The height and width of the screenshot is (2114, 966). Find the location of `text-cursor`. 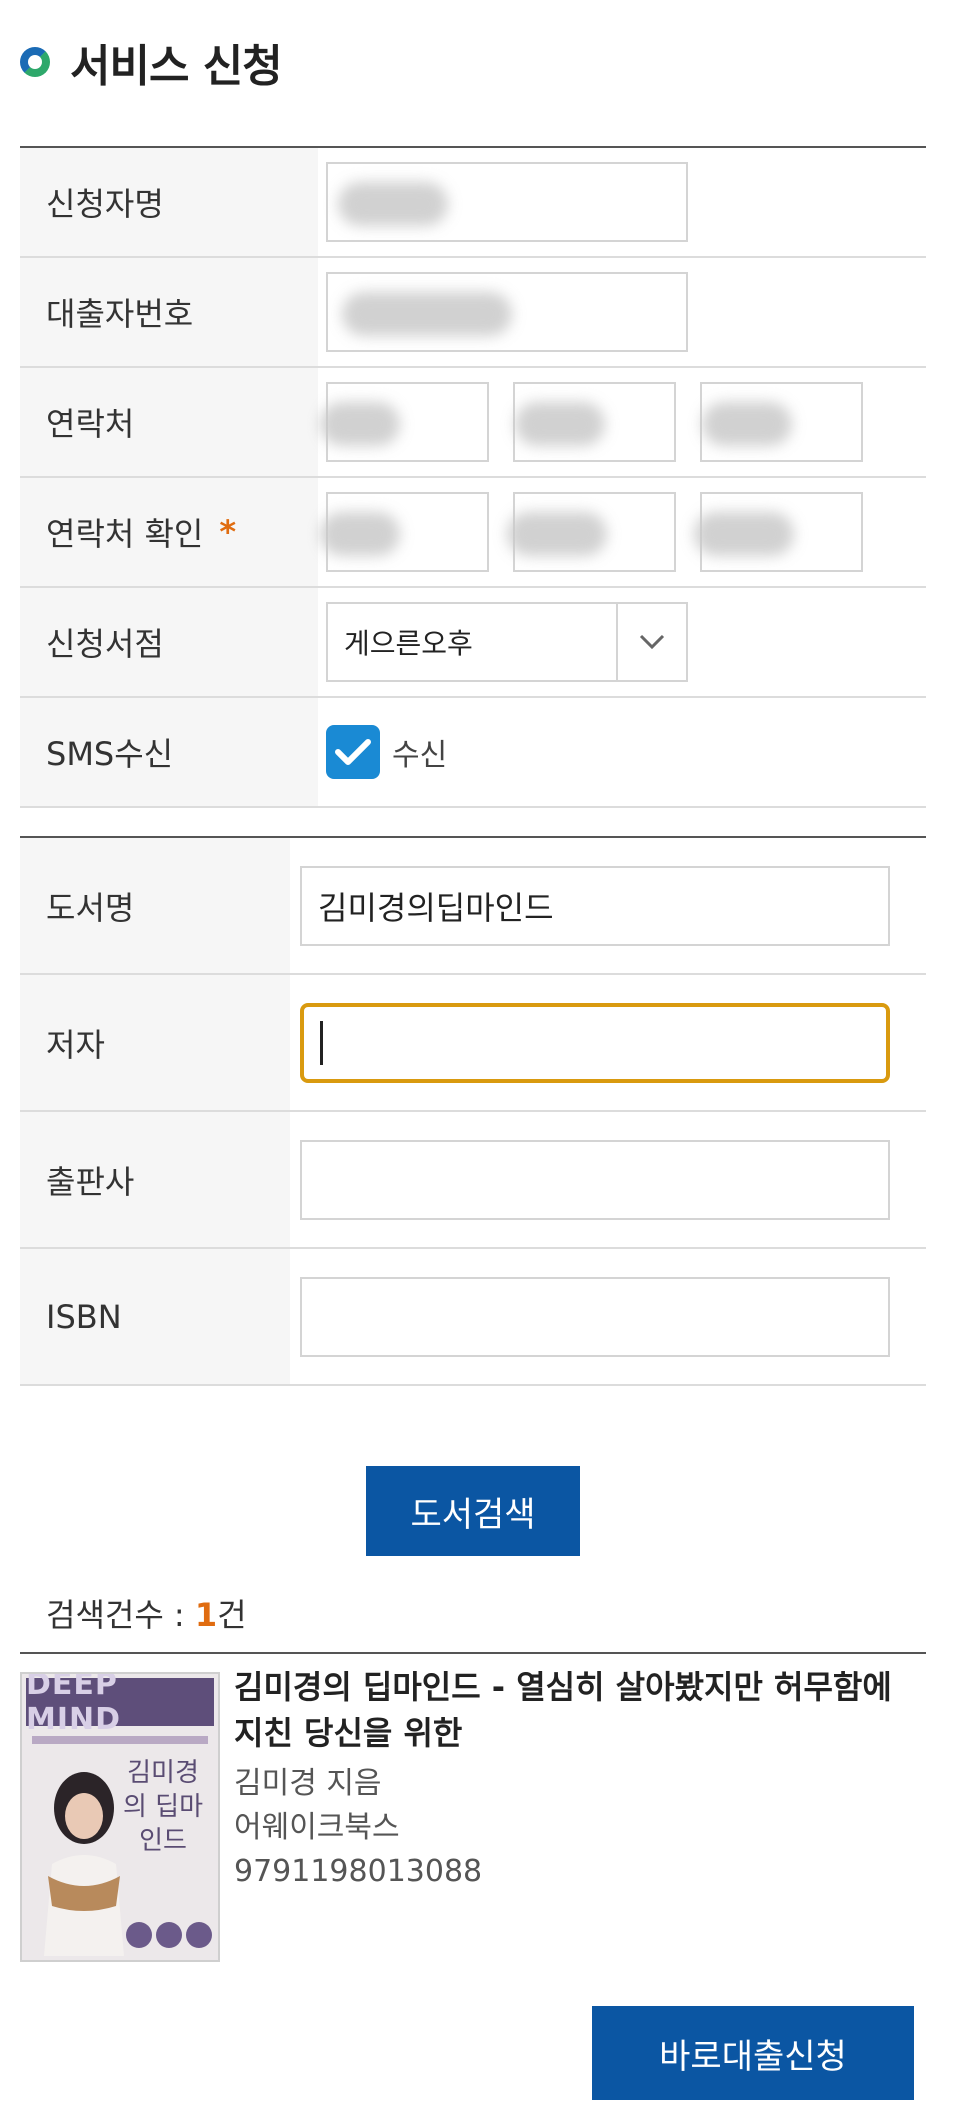

text-cursor is located at coordinates (321, 1042).